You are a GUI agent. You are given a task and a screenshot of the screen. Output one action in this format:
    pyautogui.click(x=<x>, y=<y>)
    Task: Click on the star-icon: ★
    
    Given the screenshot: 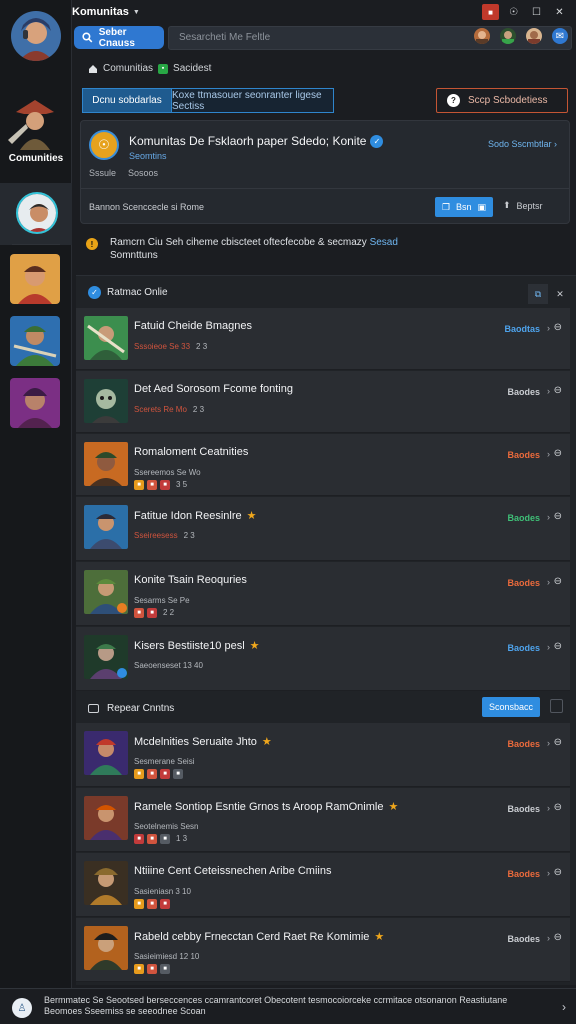 What is the action you would take?
    pyautogui.click(x=393, y=807)
    